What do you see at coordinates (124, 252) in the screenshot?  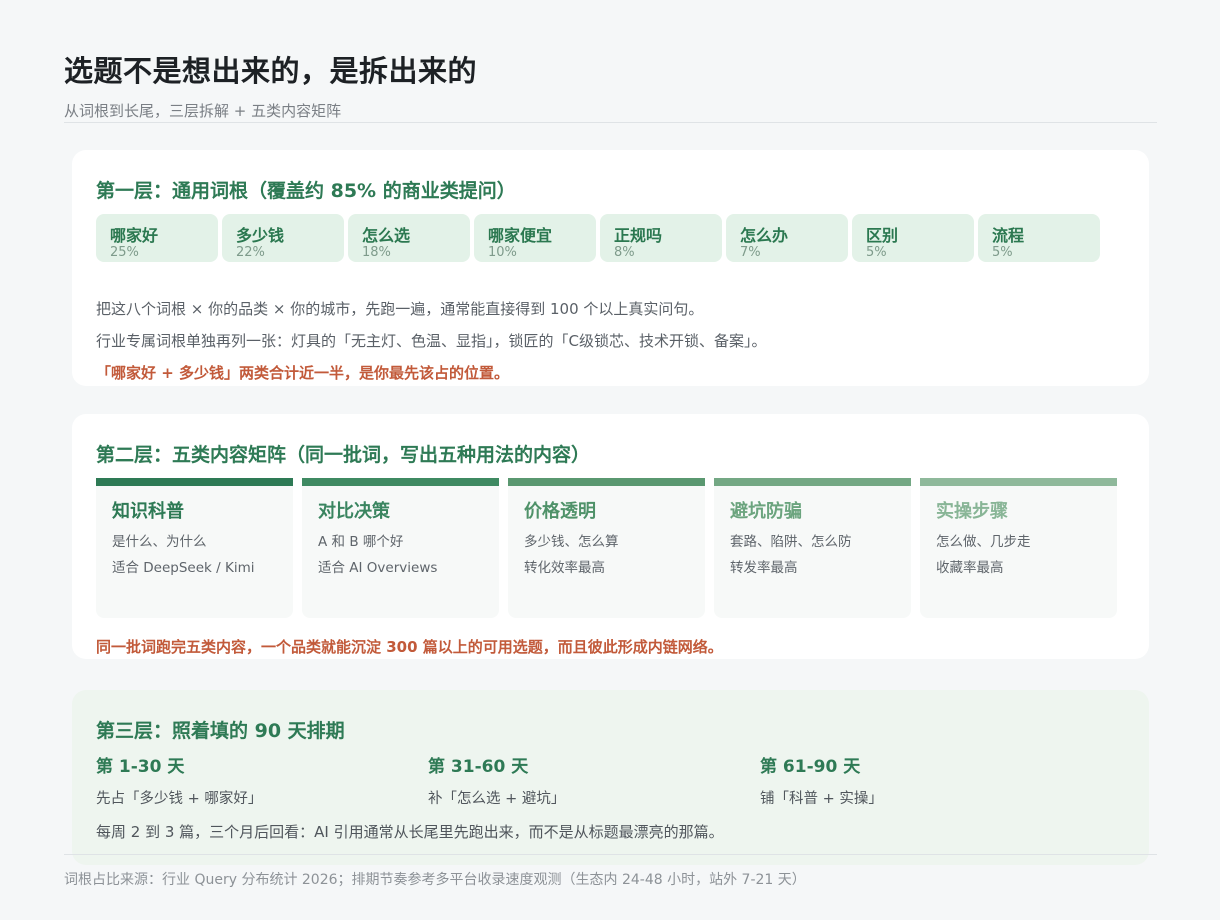 I see `chip-percent: 25%` at bounding box center [124, 252].